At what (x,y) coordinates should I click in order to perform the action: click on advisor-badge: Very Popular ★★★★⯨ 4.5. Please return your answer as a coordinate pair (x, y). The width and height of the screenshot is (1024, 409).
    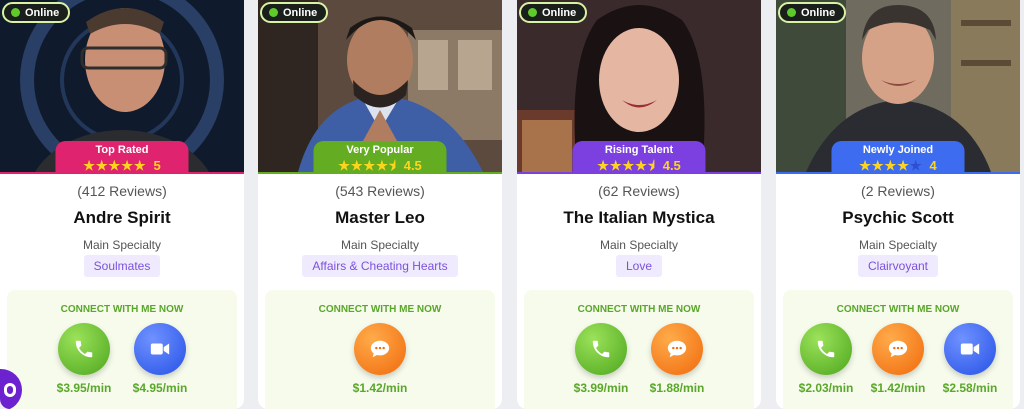
    Looking at the image, I should click on (380, 157).